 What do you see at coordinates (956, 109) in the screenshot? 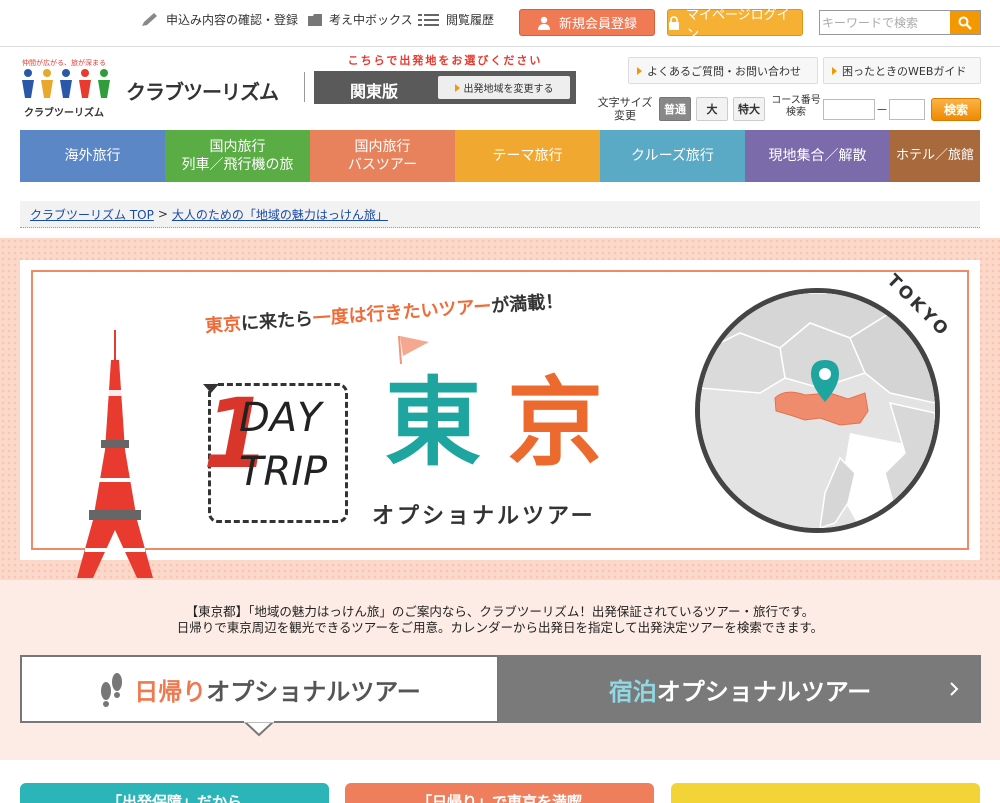
I see `course-search-button: 検索` at bounding box center [956, 109].